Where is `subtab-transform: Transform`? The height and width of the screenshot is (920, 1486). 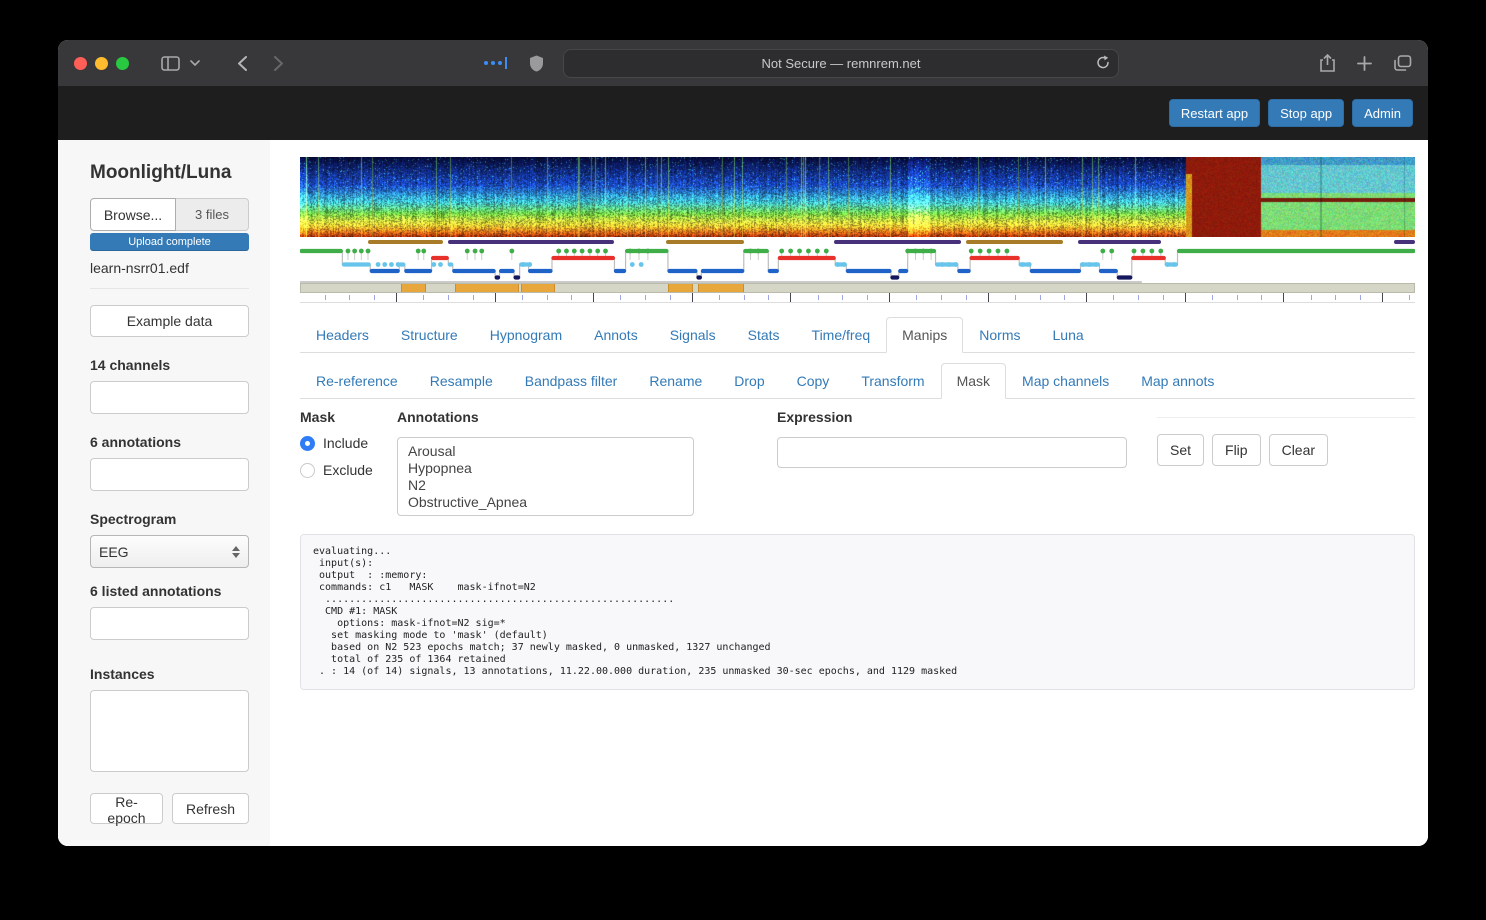 subtab-transform: Transform is located at coordinates (892, 381).